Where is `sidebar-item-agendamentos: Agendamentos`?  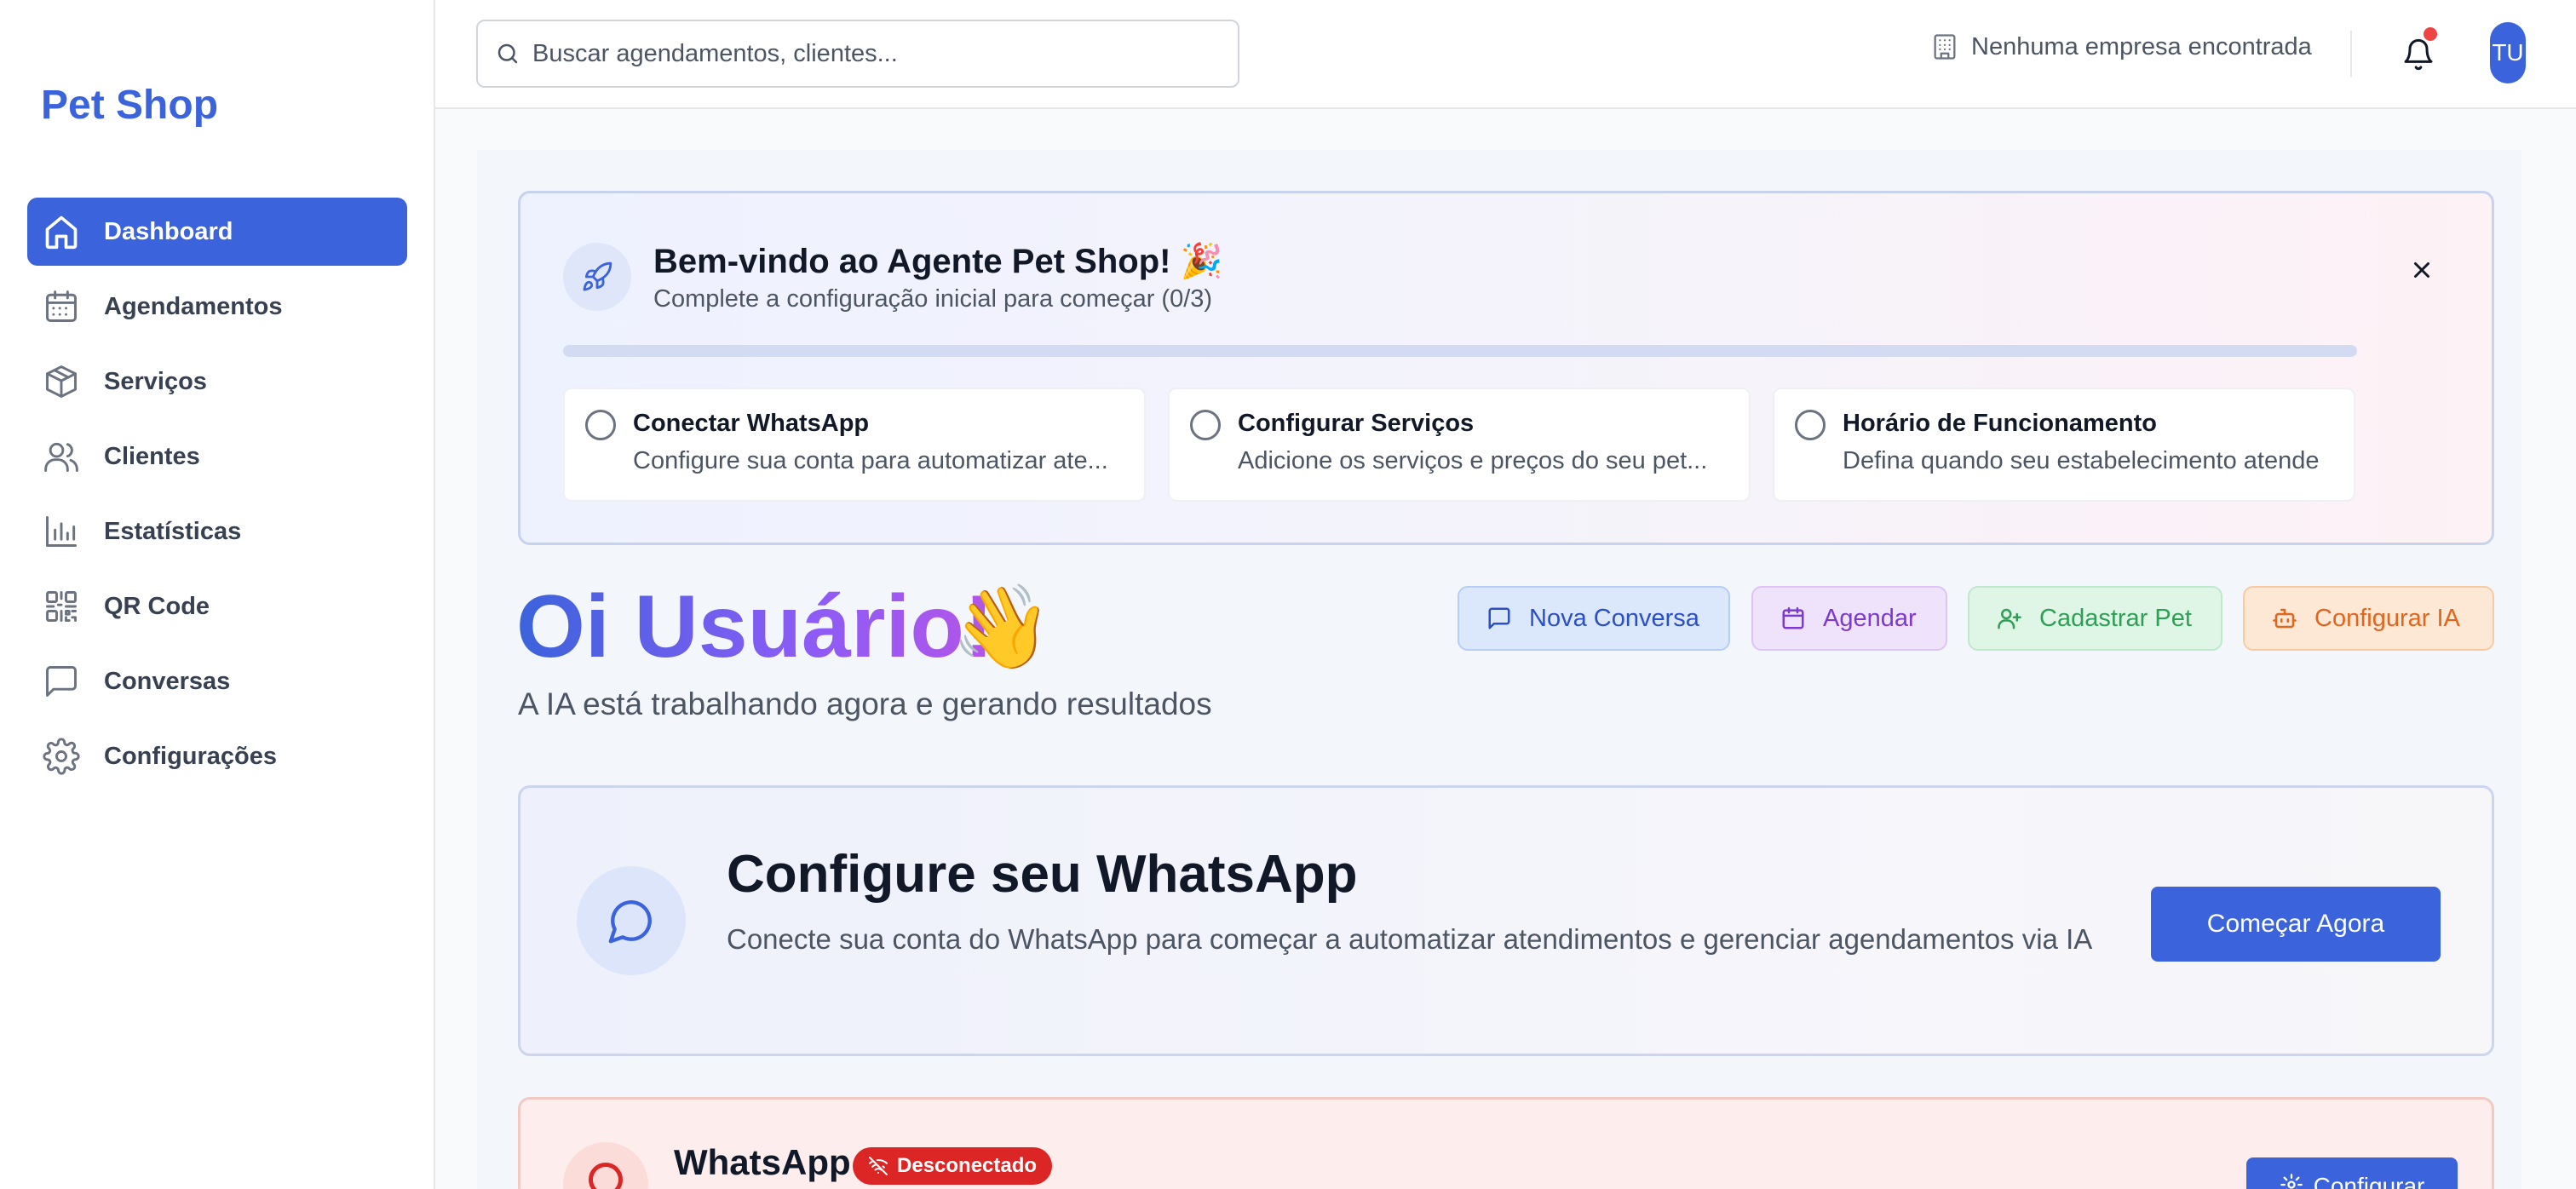 sidebar-item-agendamentos: Agendamentos is located at coordinates (217, 307).